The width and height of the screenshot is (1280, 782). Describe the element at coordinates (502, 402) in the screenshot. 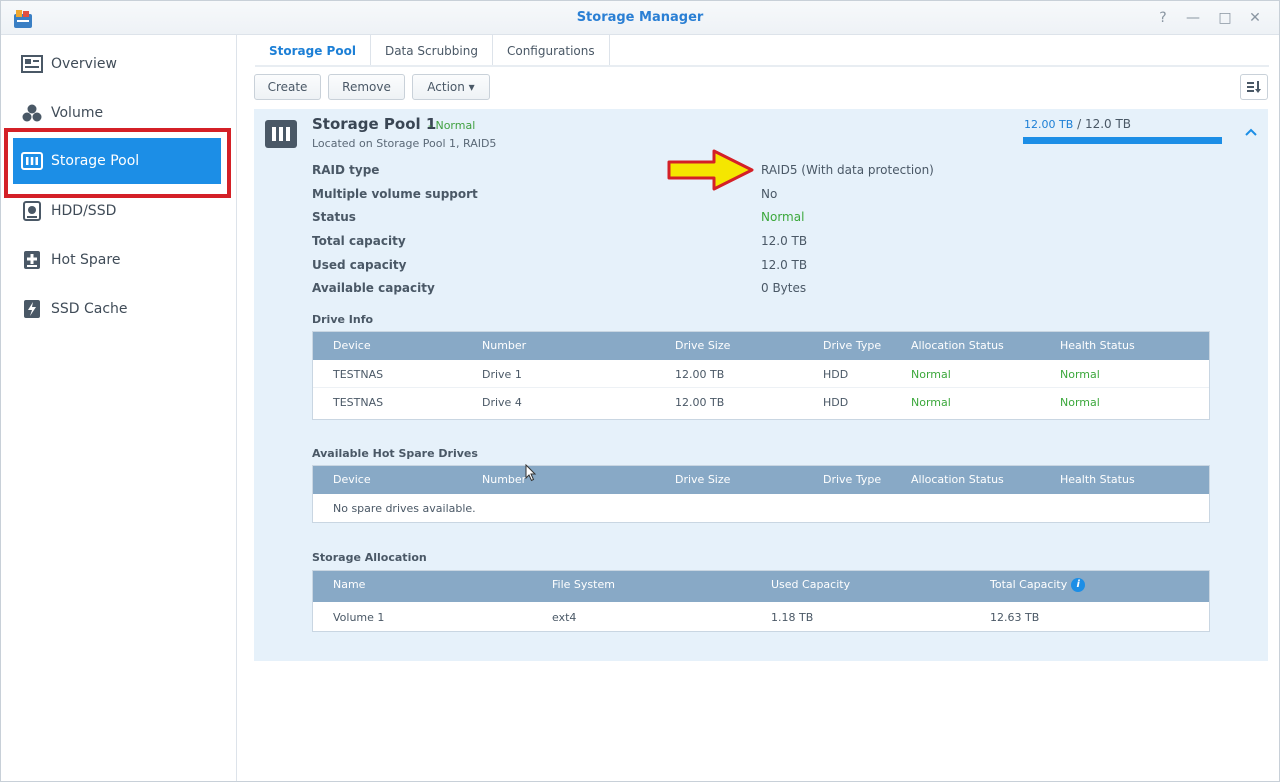

I see `cell-number: Drive 4` at that location.